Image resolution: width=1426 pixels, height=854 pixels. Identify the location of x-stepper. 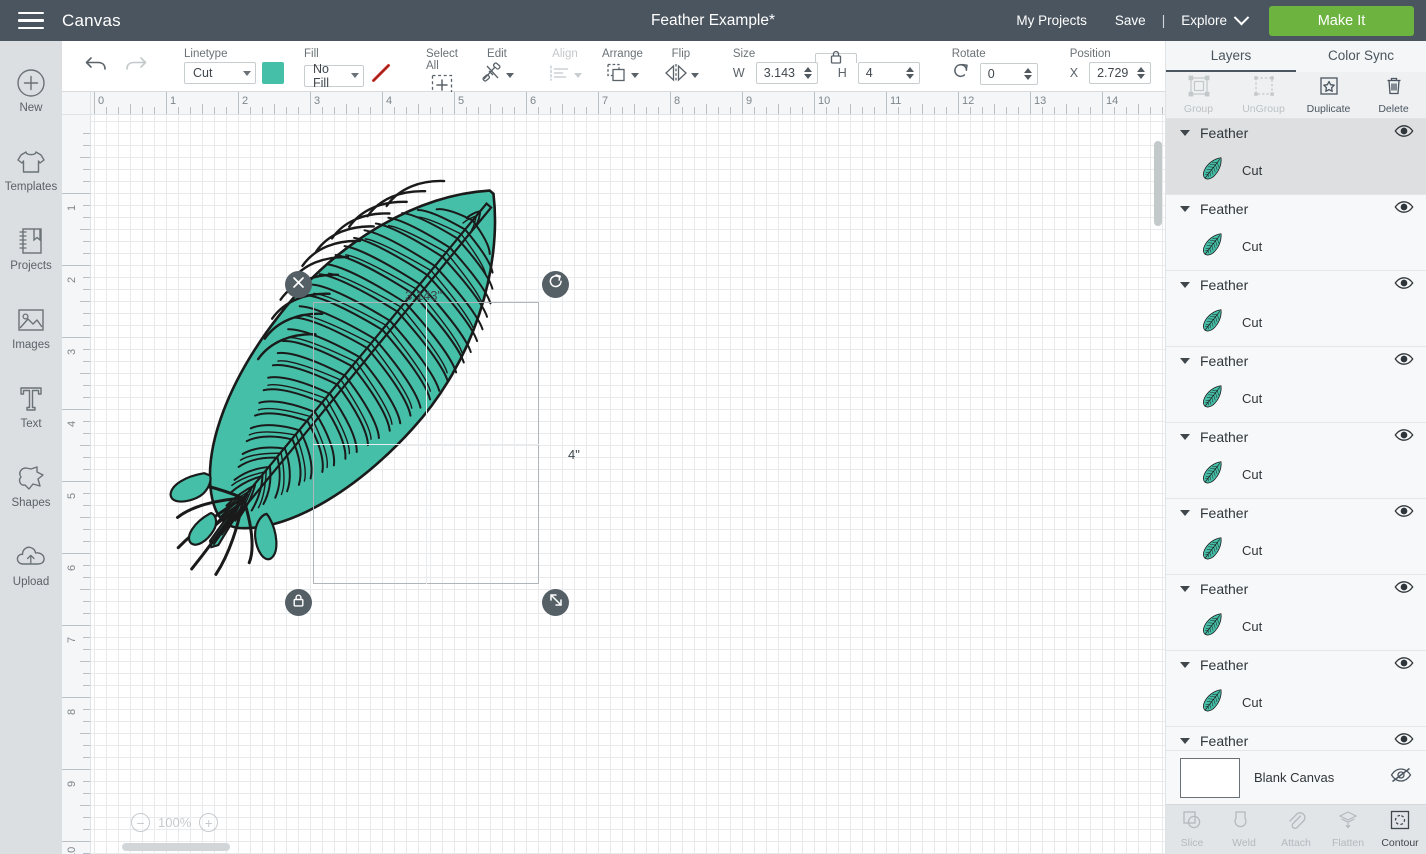
(1141, 73).